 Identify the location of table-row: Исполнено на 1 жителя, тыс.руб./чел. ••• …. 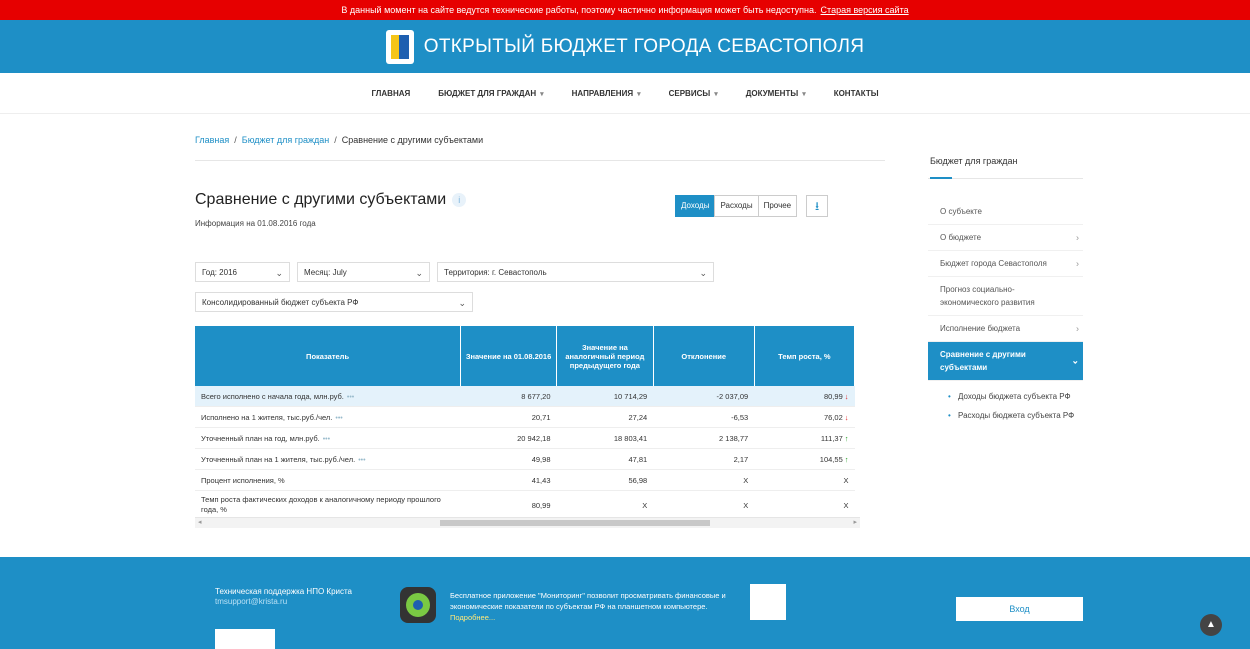
(525, 417).